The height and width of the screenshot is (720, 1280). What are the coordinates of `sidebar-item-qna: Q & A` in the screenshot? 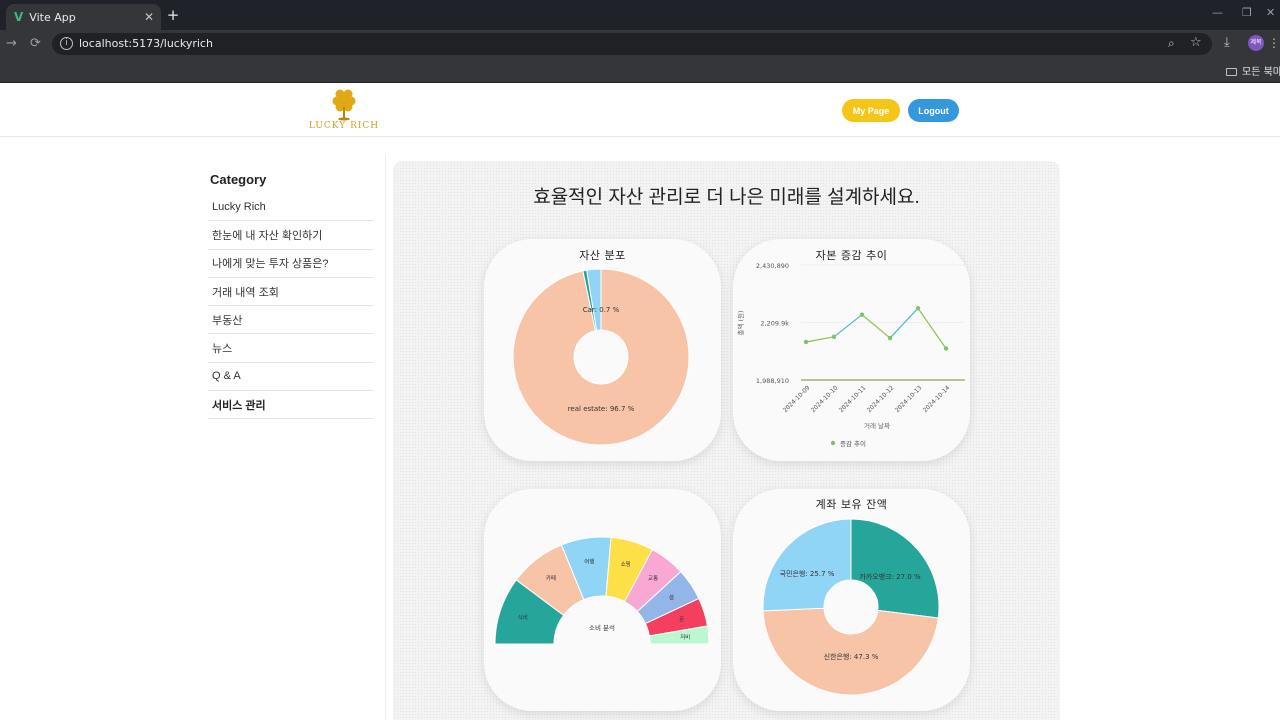 It's located at (290, 377).